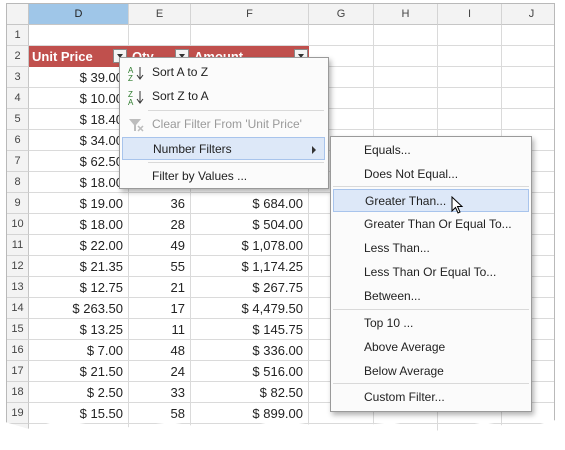  Describe the element at coordinates (160, 266) in the screenshot. I see `data-cell-qty: 55` at that location.